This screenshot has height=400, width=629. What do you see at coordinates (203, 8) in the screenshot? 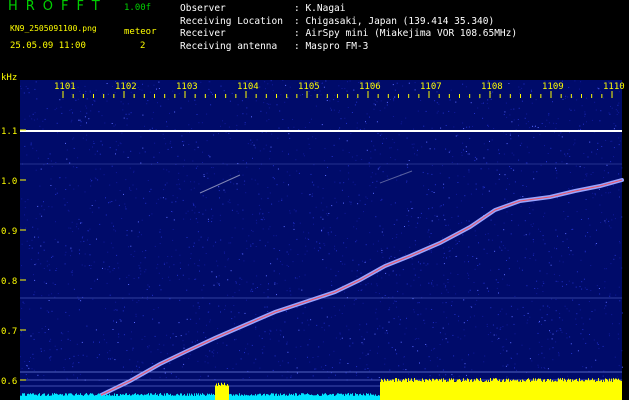
I see `info-label: Observer` at bounding box center [203, 8].